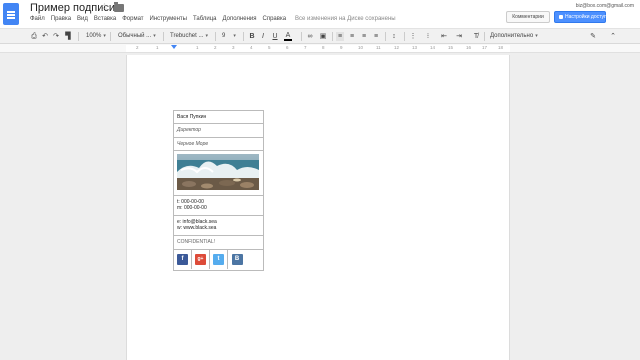  Describe the element at coordinates (96, 36) in the screenshot. I see `zoom-select: 100% ▾` at that location.